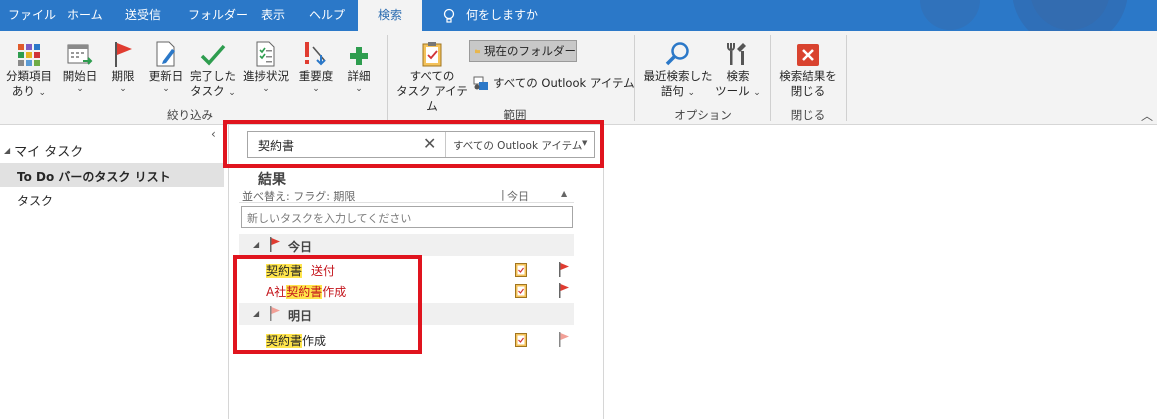 This screenshot has height=419, width=1157. I want to click on modified-icon, so click(165, 54).